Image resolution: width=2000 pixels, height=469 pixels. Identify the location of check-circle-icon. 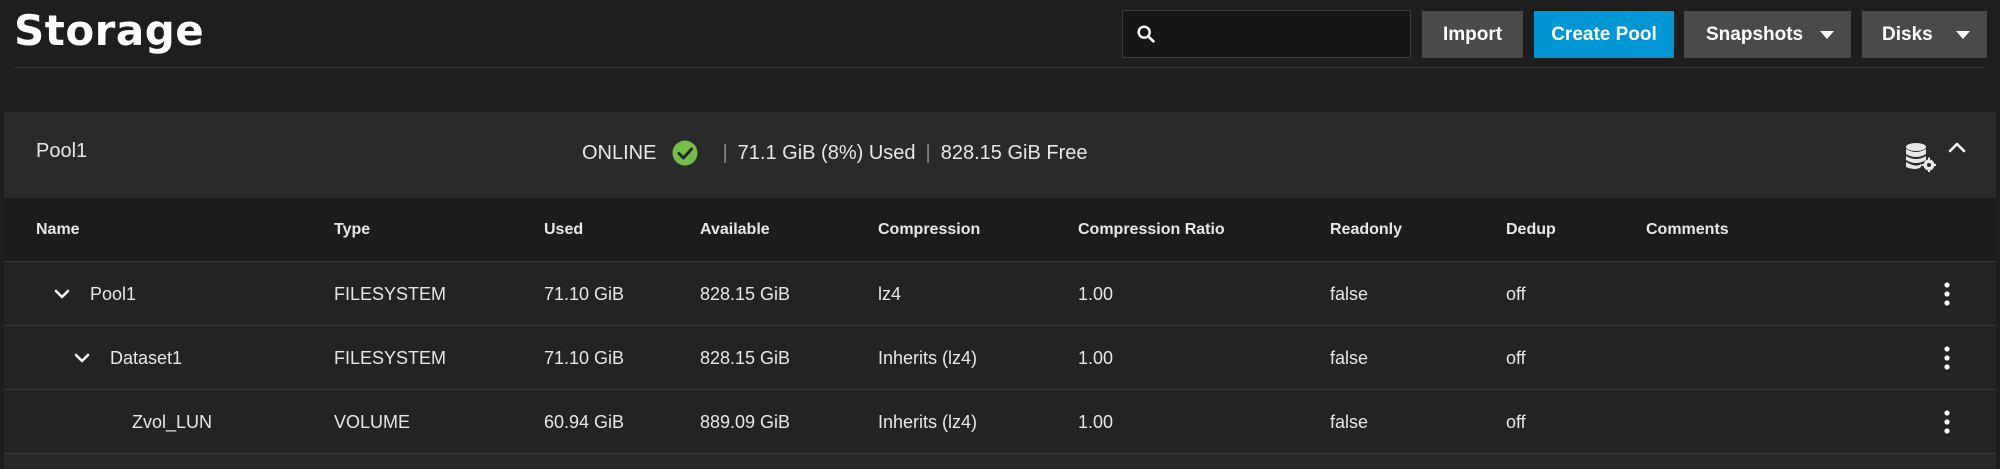
(685, 153).